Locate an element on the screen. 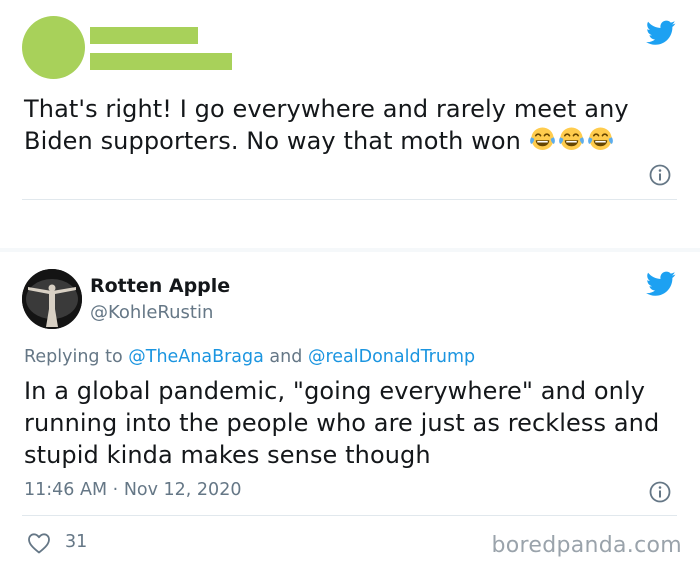  emoji-group is located at coordinates (572, 141).